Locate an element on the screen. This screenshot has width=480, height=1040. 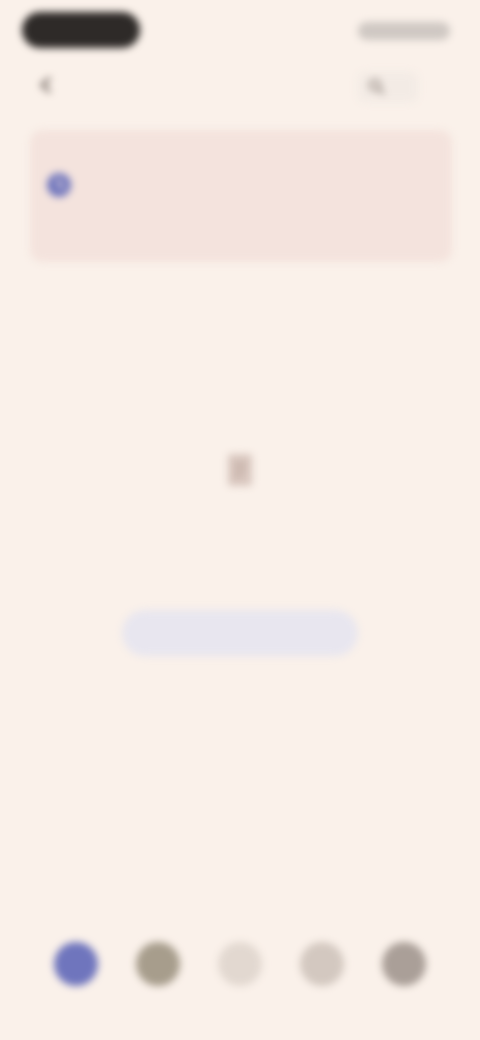
chat-icon is located at coordinates (322, 964).